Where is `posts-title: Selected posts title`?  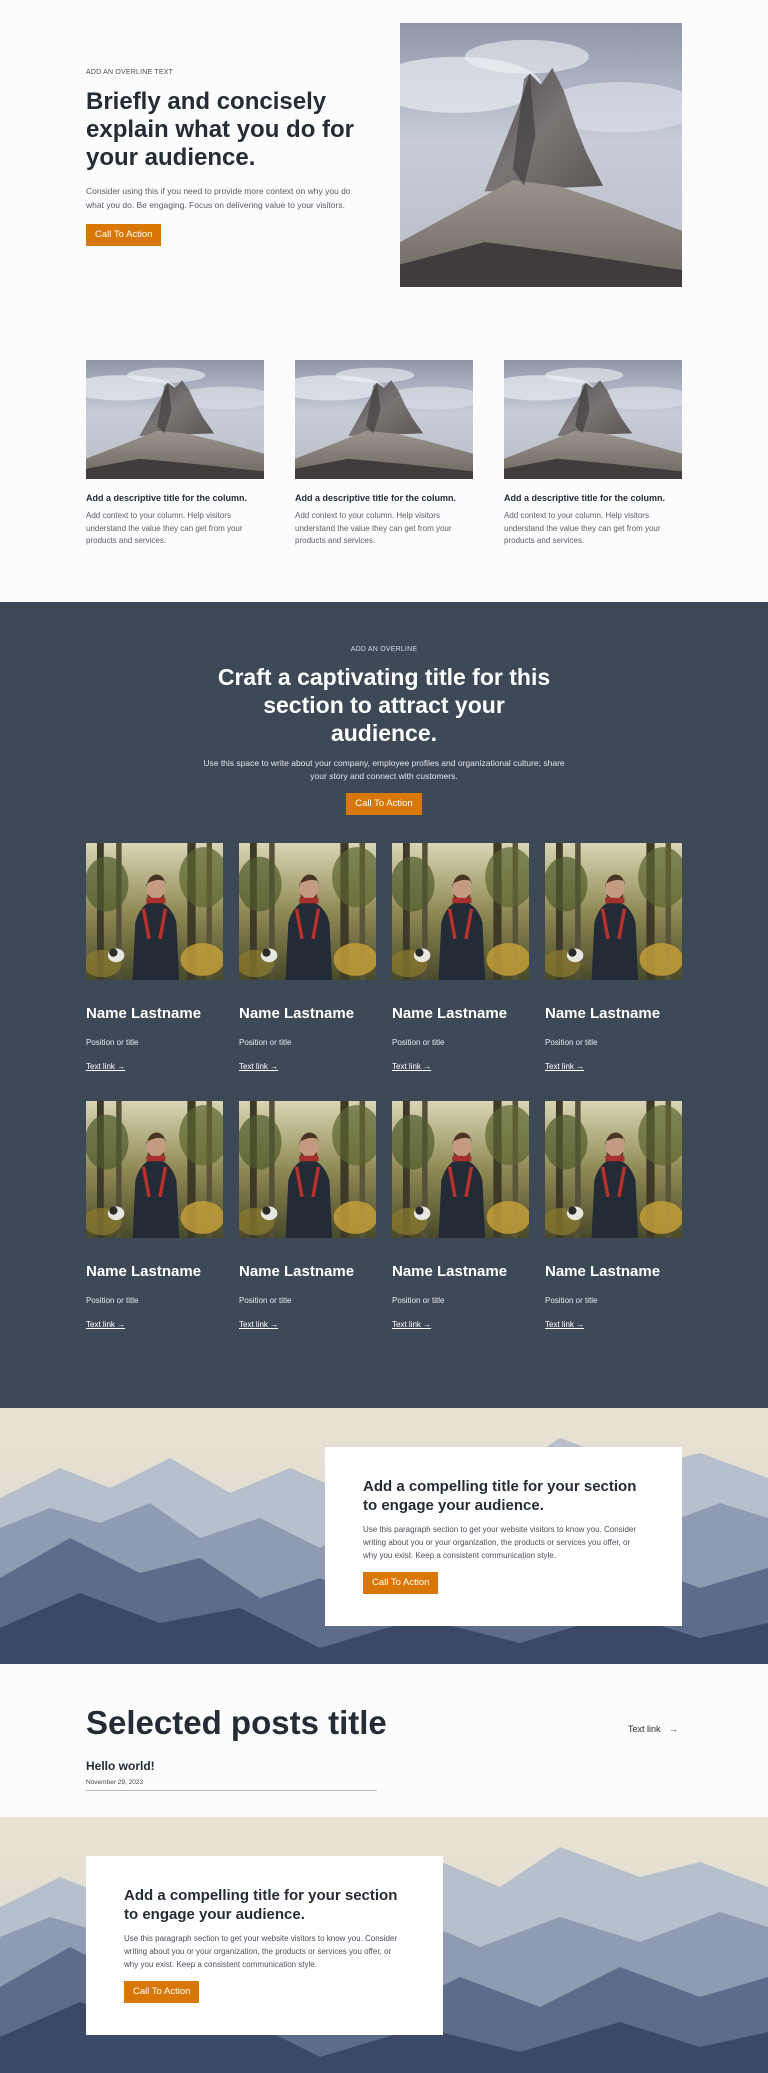 posts-title: Selected posts title is located at coordinates (236, 1722).